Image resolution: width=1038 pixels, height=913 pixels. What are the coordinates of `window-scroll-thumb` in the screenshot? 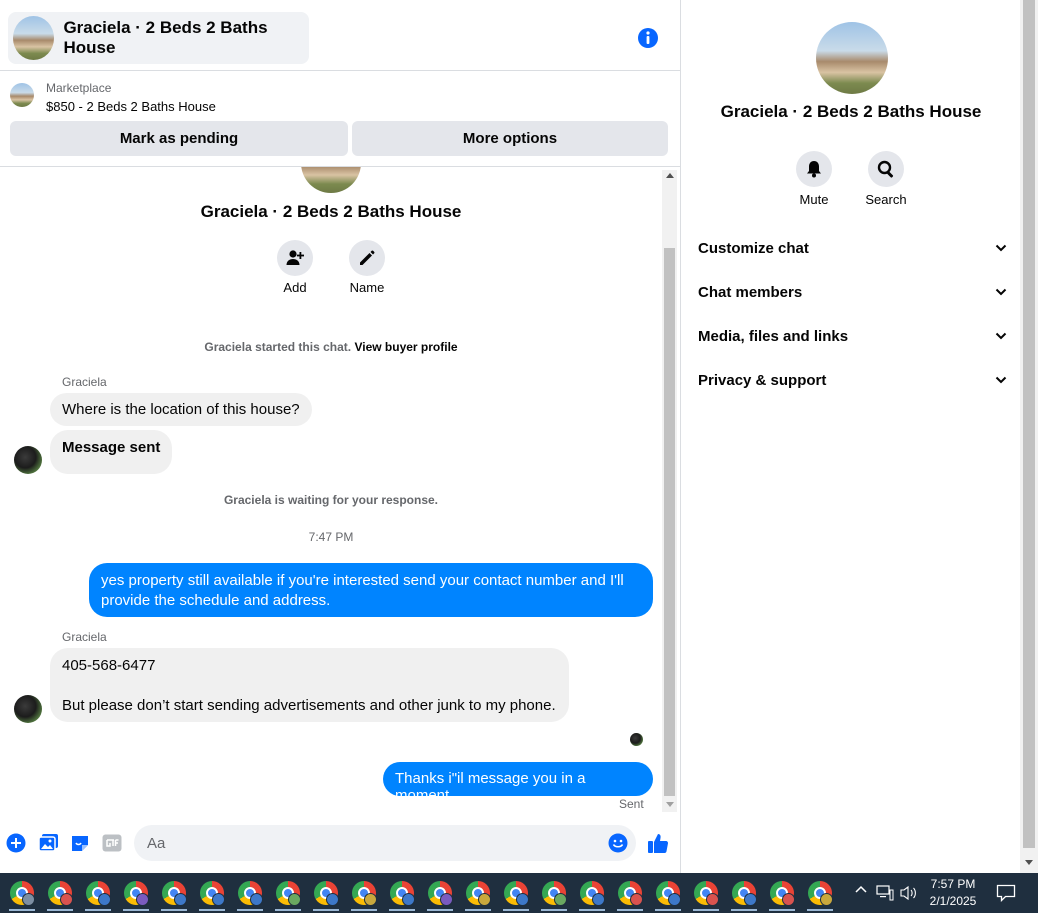 It's located at (1029, 424).